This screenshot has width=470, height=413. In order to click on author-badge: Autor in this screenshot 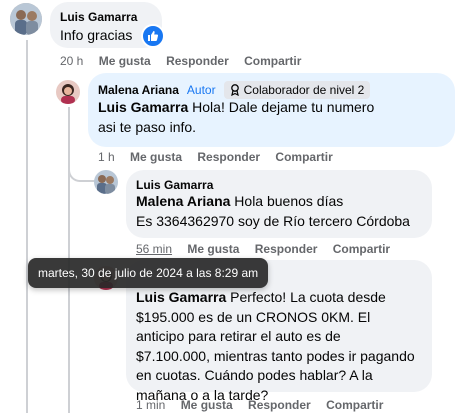, I will do `click(201, 90)`.